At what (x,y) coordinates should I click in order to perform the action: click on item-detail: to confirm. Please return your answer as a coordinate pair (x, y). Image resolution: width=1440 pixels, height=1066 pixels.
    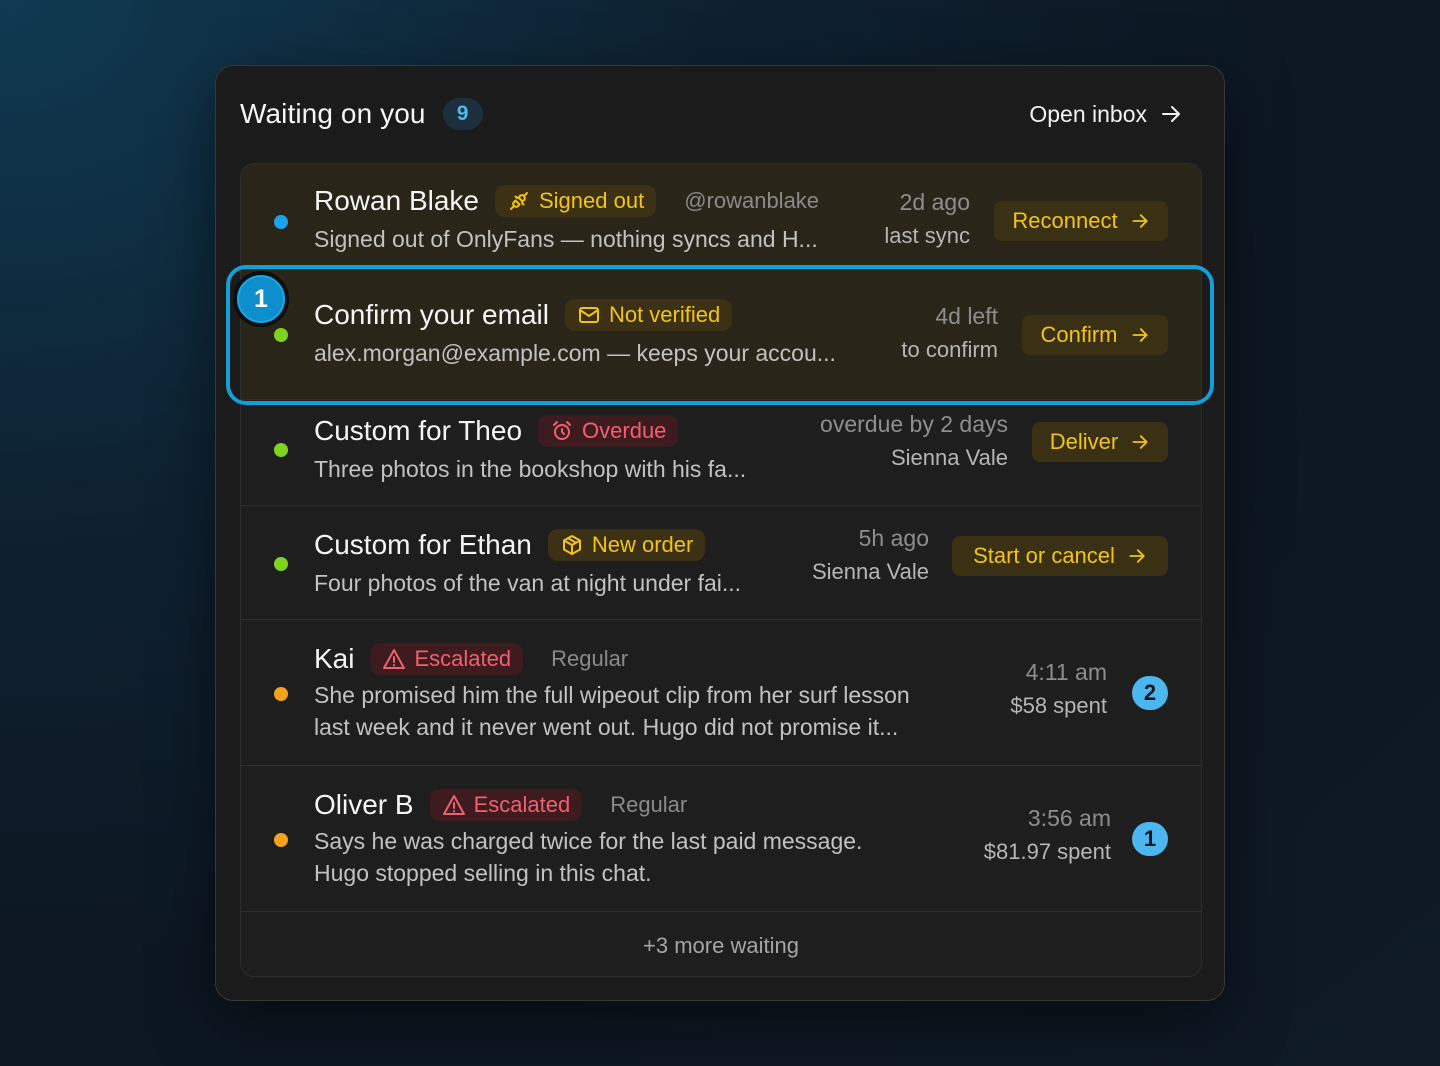
    Looking at the image, I should click on (949, 349).